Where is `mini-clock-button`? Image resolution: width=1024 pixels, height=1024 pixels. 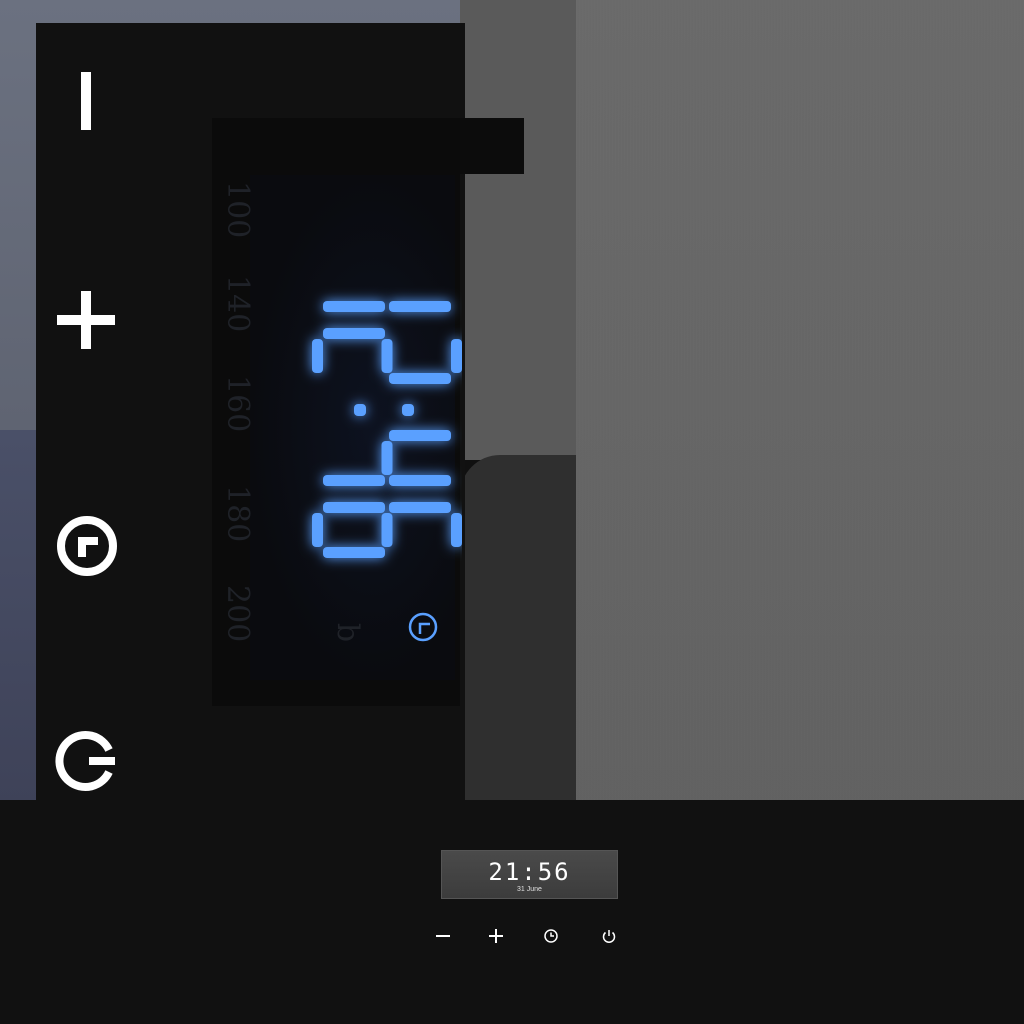
mini-clock-button is located at coordinates (551, 936).